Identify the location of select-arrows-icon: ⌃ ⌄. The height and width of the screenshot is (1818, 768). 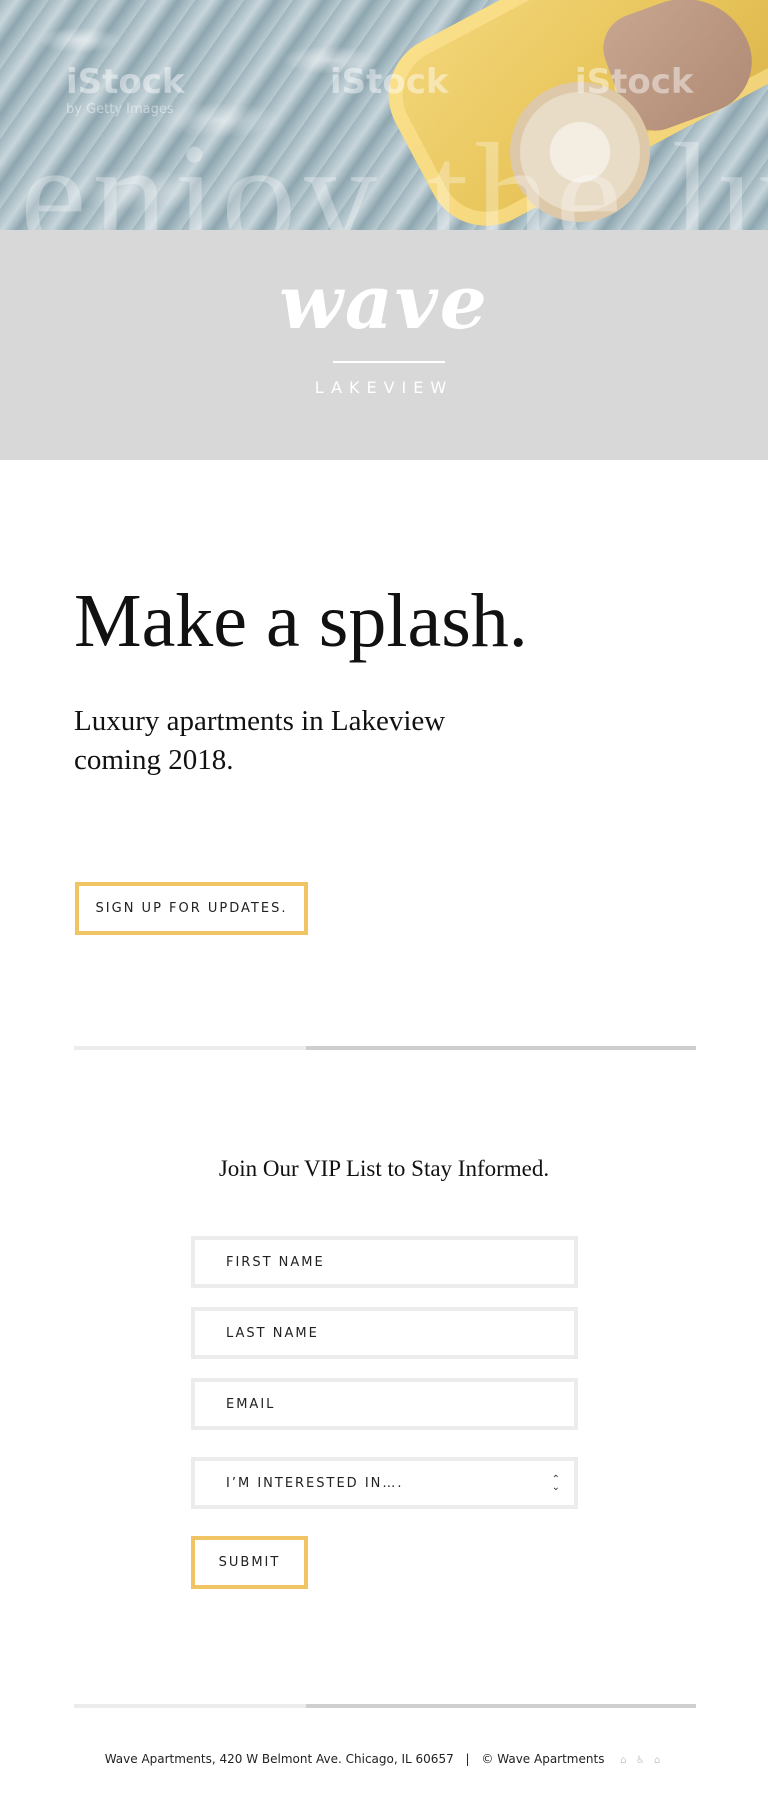
(555, 1483).